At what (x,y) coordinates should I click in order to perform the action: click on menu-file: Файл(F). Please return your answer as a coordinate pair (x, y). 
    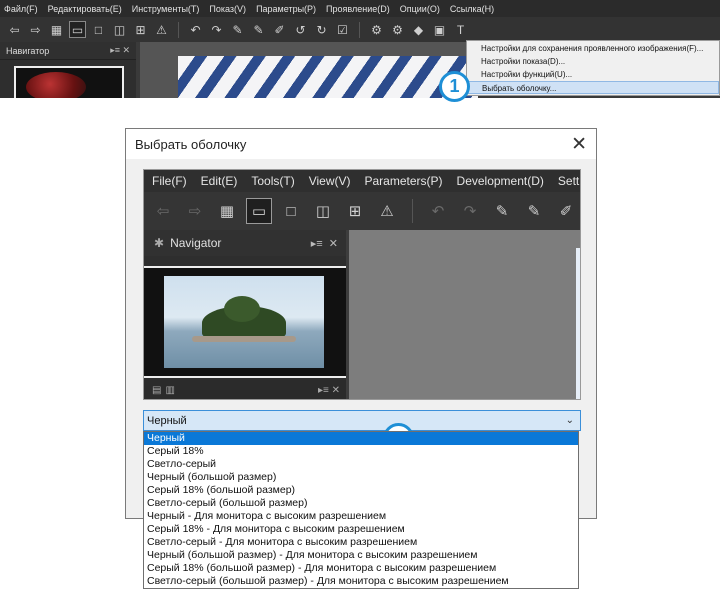
    Looking at the image, I should click on (21, 9).